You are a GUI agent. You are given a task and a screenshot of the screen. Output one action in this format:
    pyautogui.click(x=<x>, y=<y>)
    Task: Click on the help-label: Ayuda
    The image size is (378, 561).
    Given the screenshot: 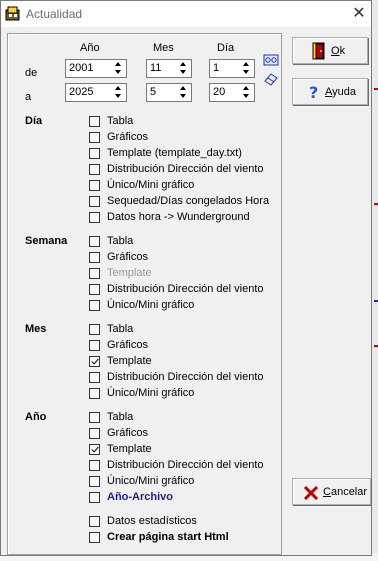 What is the action you would take?
    pyautogui.click(x=340, y=92)
    